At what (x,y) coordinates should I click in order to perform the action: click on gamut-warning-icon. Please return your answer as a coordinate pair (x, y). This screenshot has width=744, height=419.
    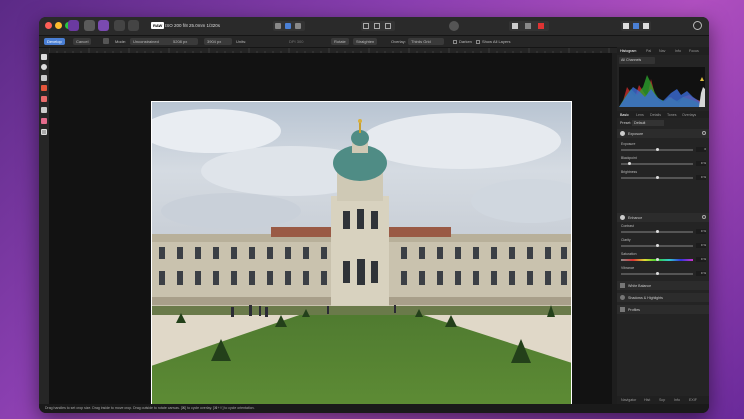
    Looking at the image, I should click on (541, 26).